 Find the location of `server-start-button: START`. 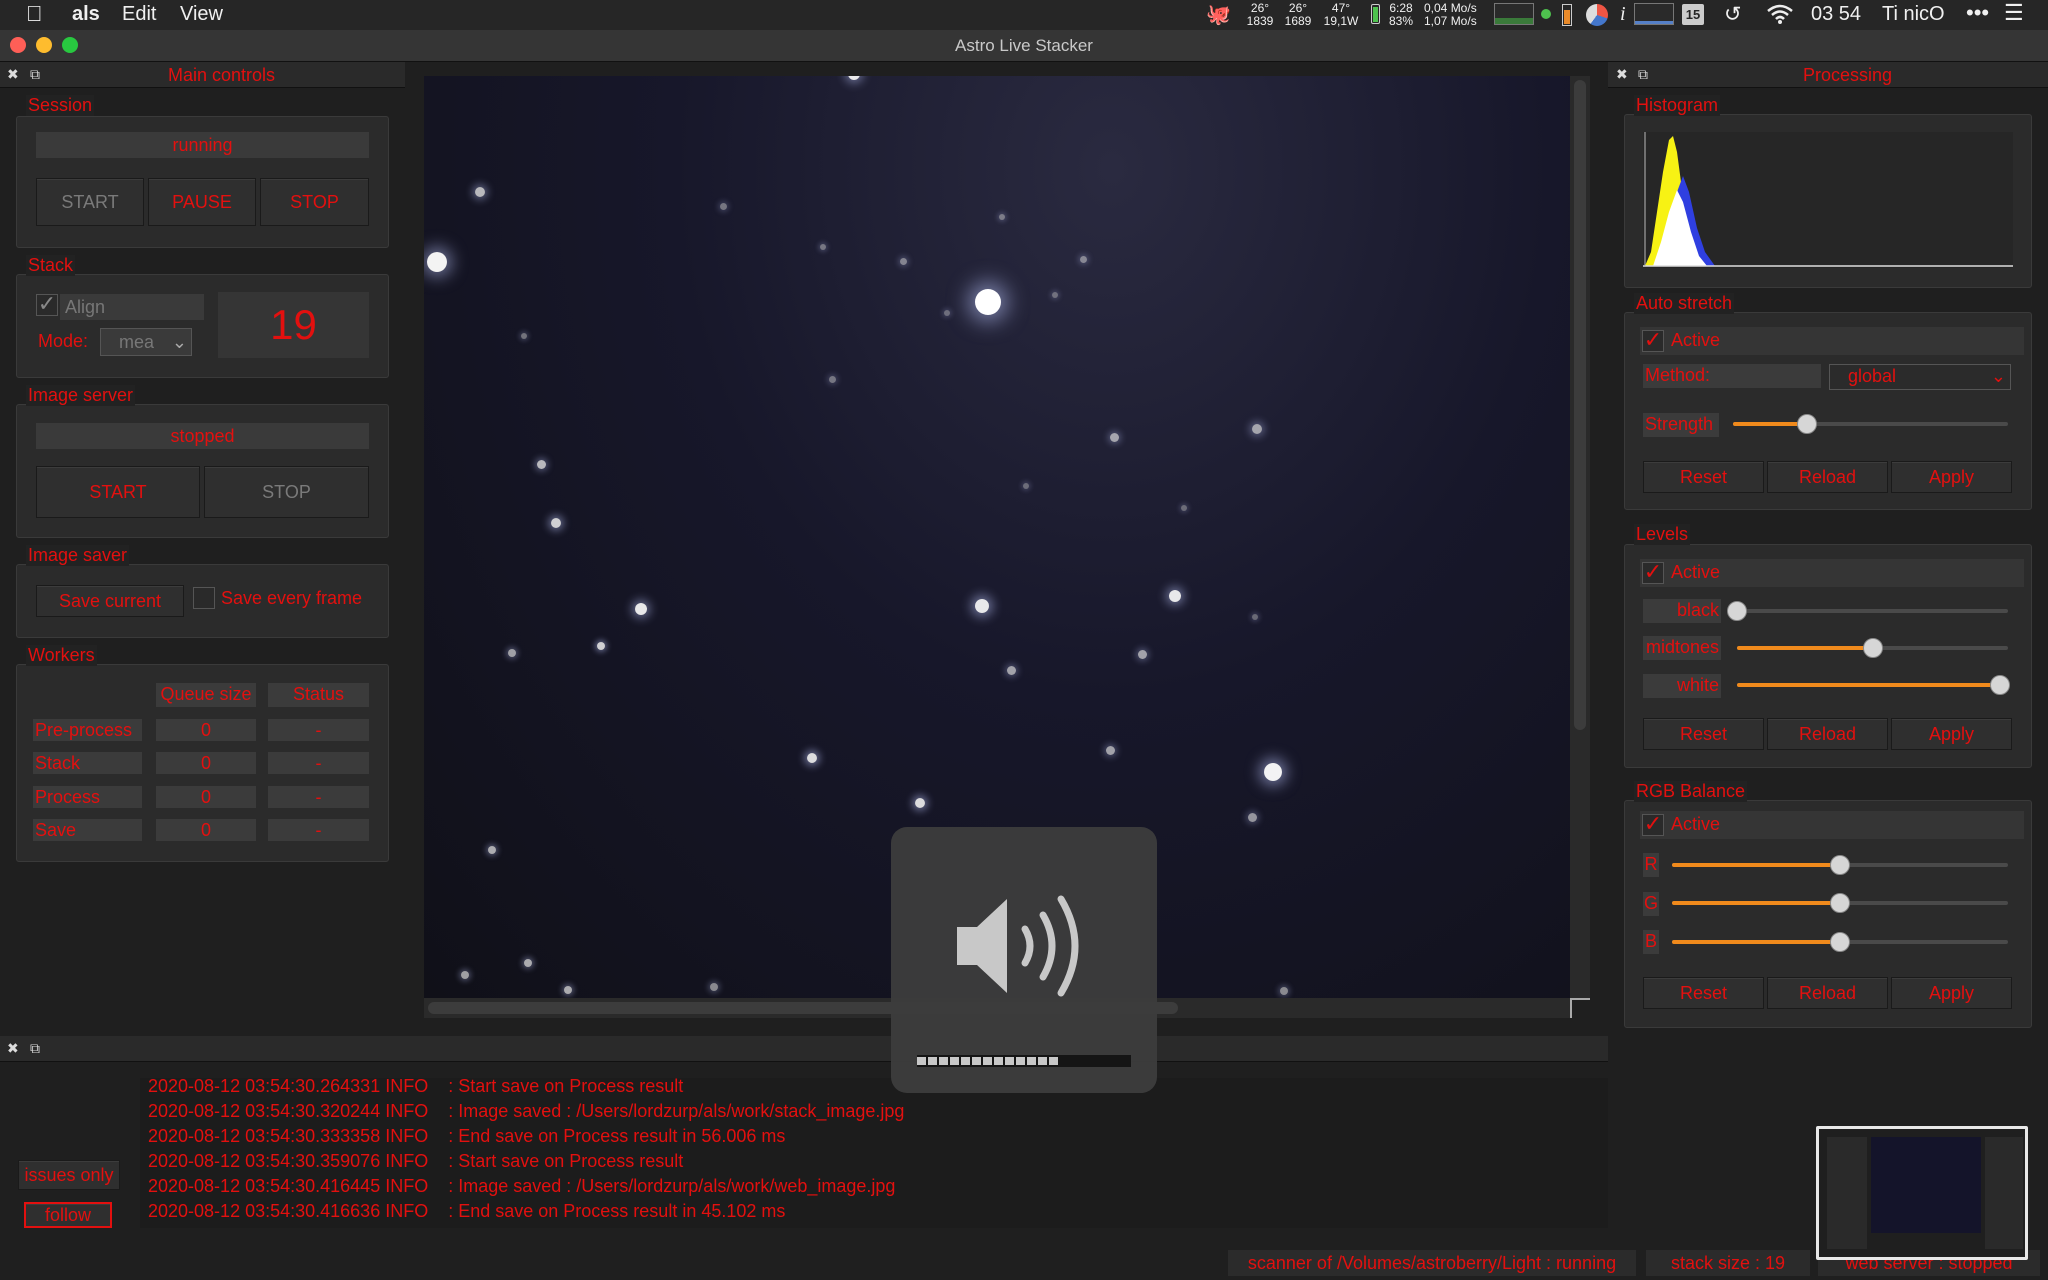

server-start-button: START is located at coordinates (118, 492).